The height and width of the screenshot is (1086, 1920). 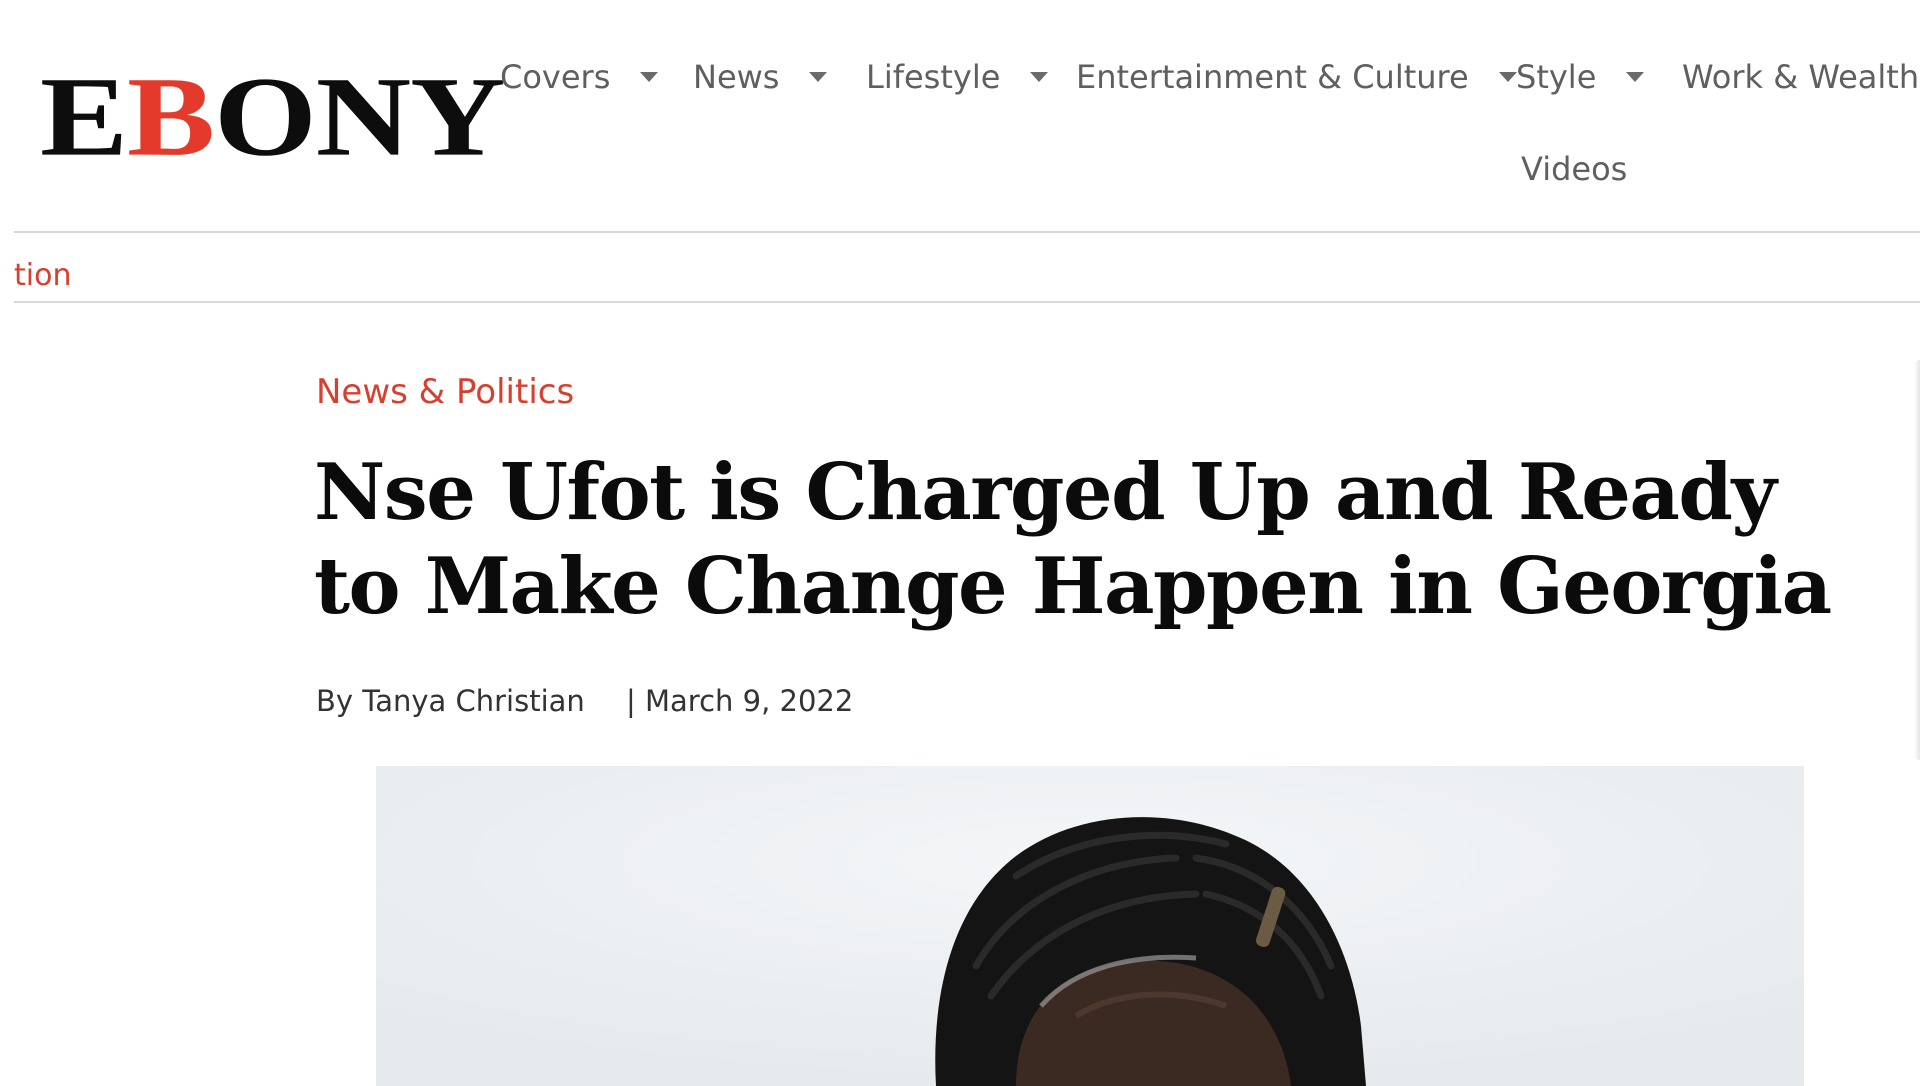 I want to click on nav-item-news: News, so click(x=760, y=77).